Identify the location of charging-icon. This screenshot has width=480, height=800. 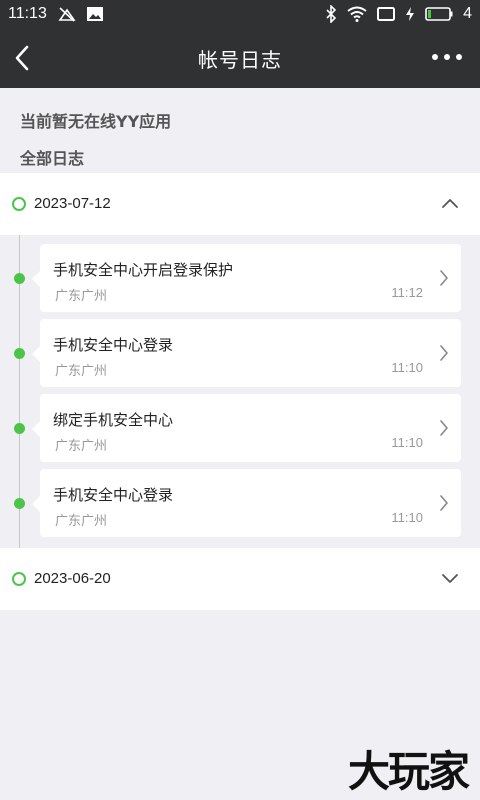
(410, 14).